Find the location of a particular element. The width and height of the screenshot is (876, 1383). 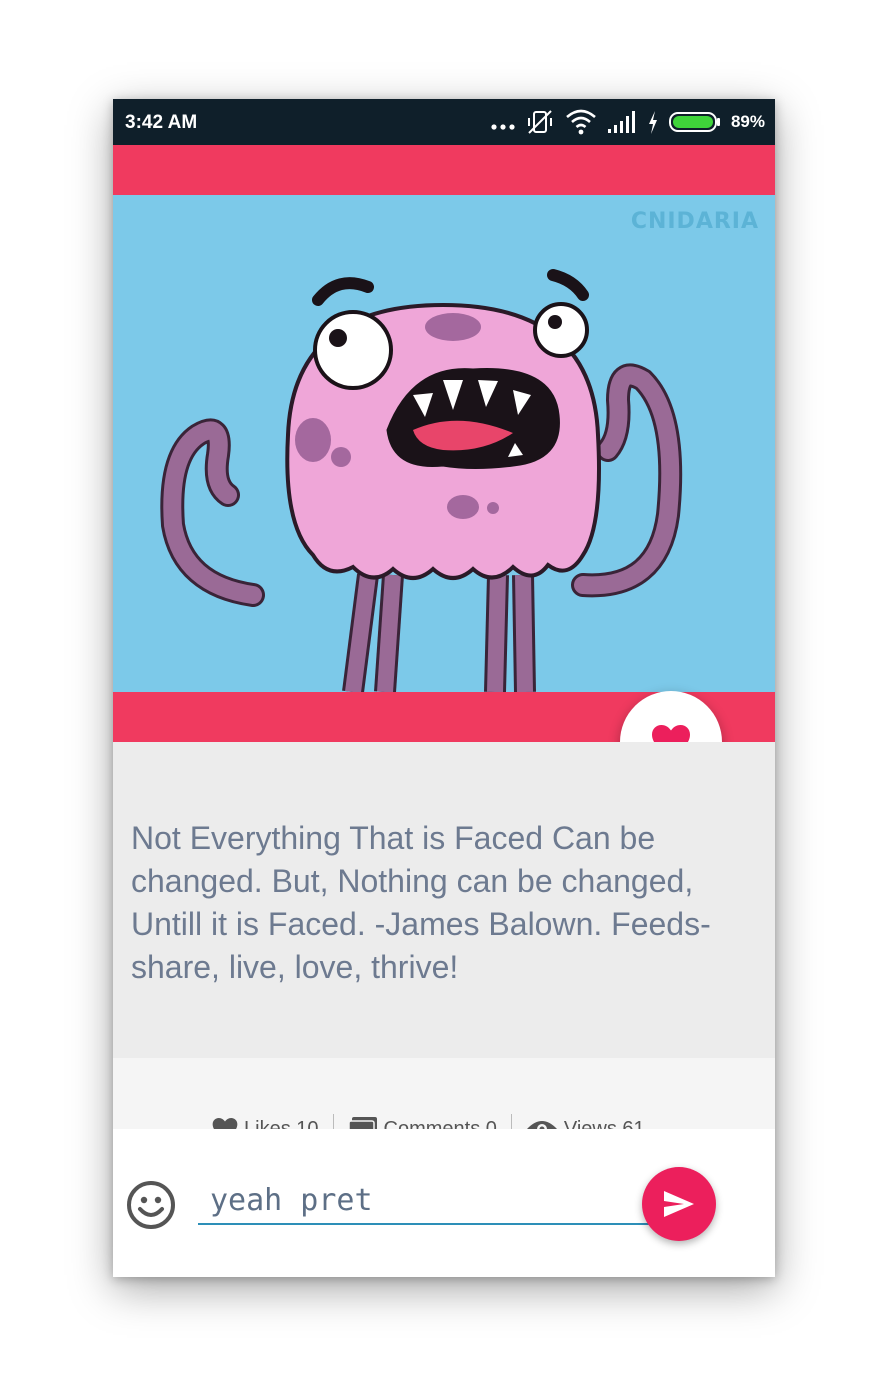

stats-bar: Likes 10 Comments 0 Views 61 is located at coordinates (444, 1093).